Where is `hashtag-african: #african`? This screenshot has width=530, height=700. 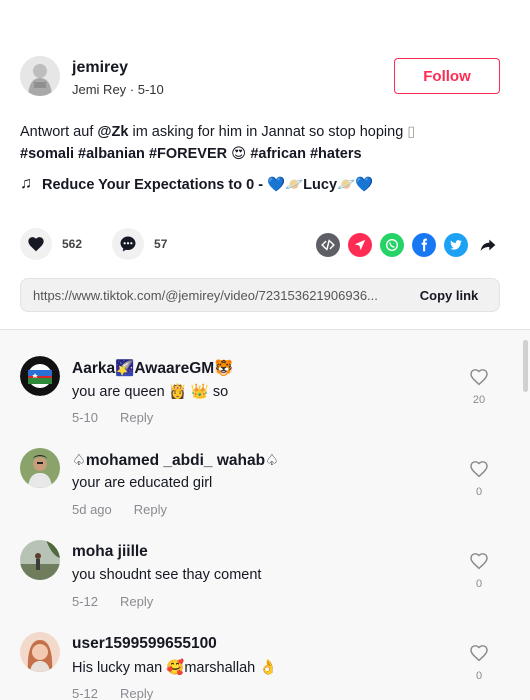 hashtag-african: #african is located at coordinates (278, 154).